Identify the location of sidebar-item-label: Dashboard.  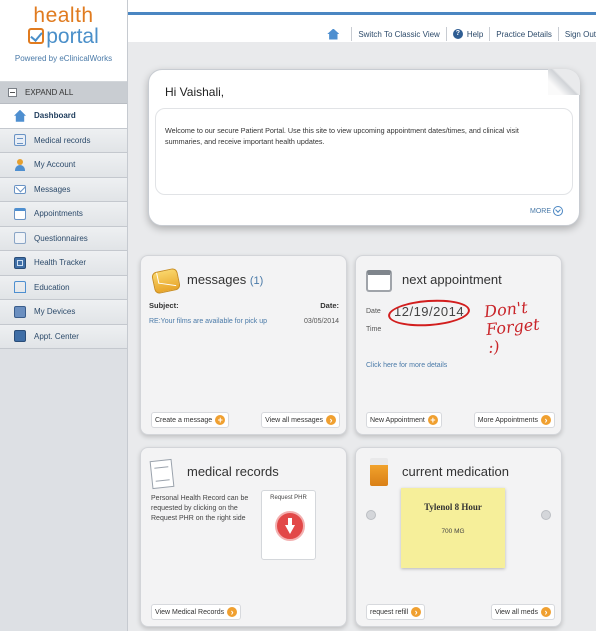
(55, 116).